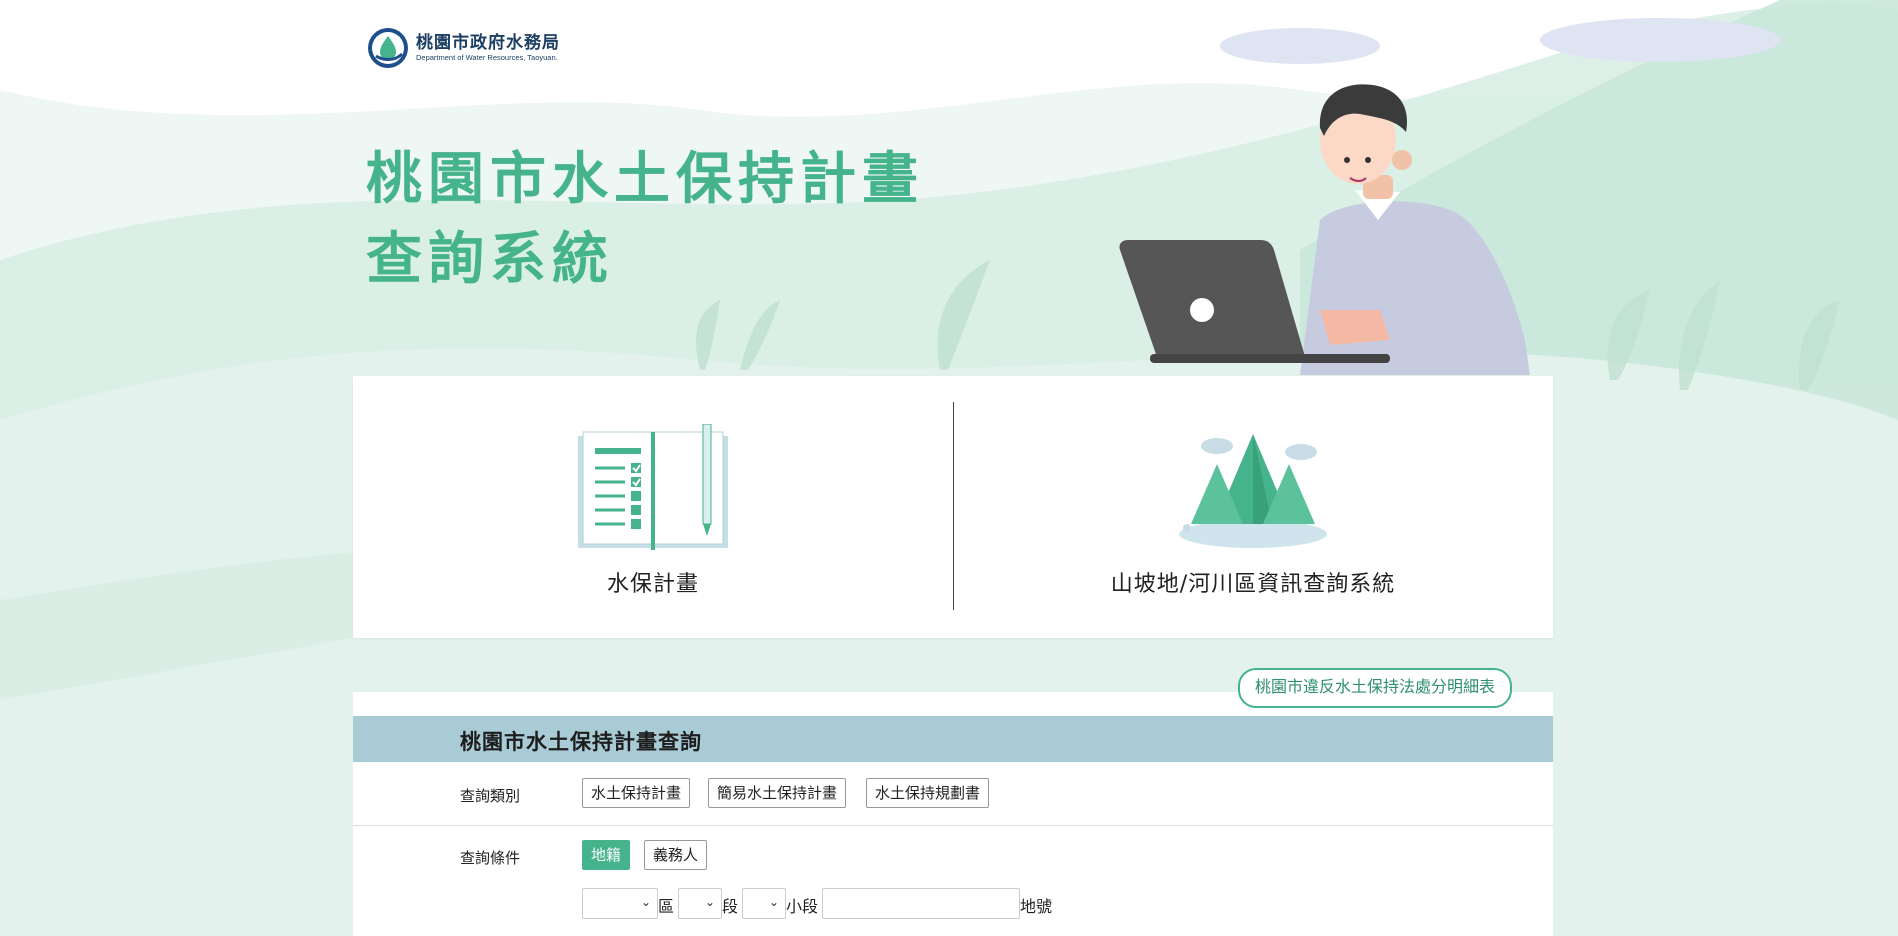  What do you see at coordinates (928, 793) in the screenshot?
I see `category-planning-document-button: 水土保持規劃書` at bounding box center [928, 793].